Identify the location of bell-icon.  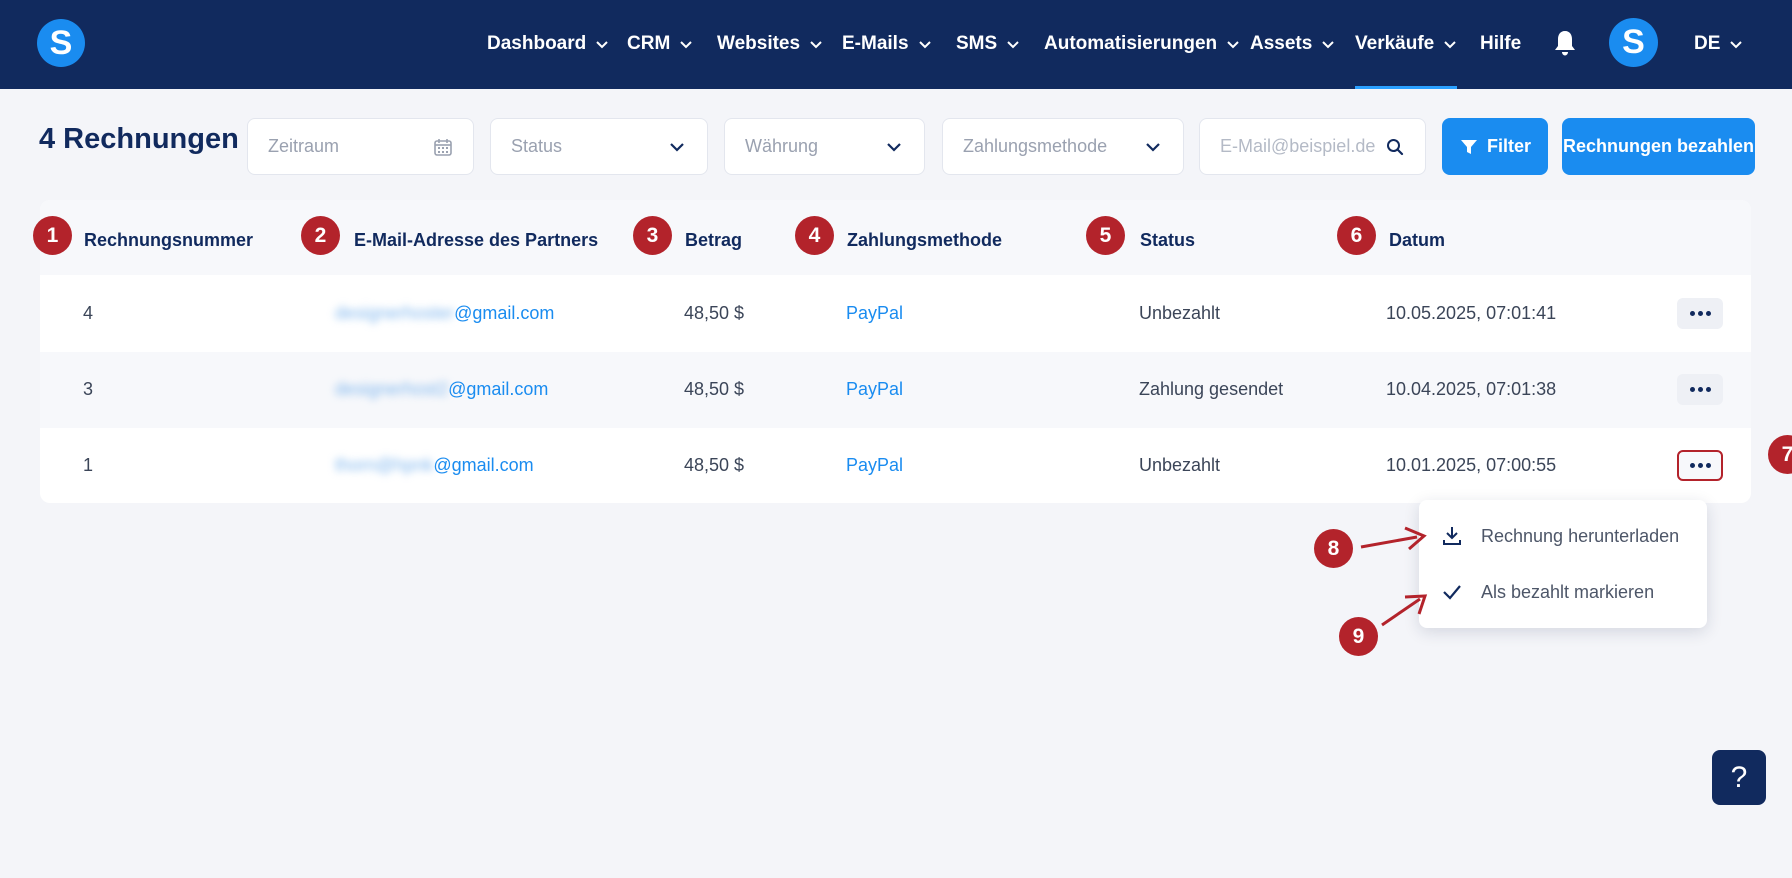
(1565, 43).